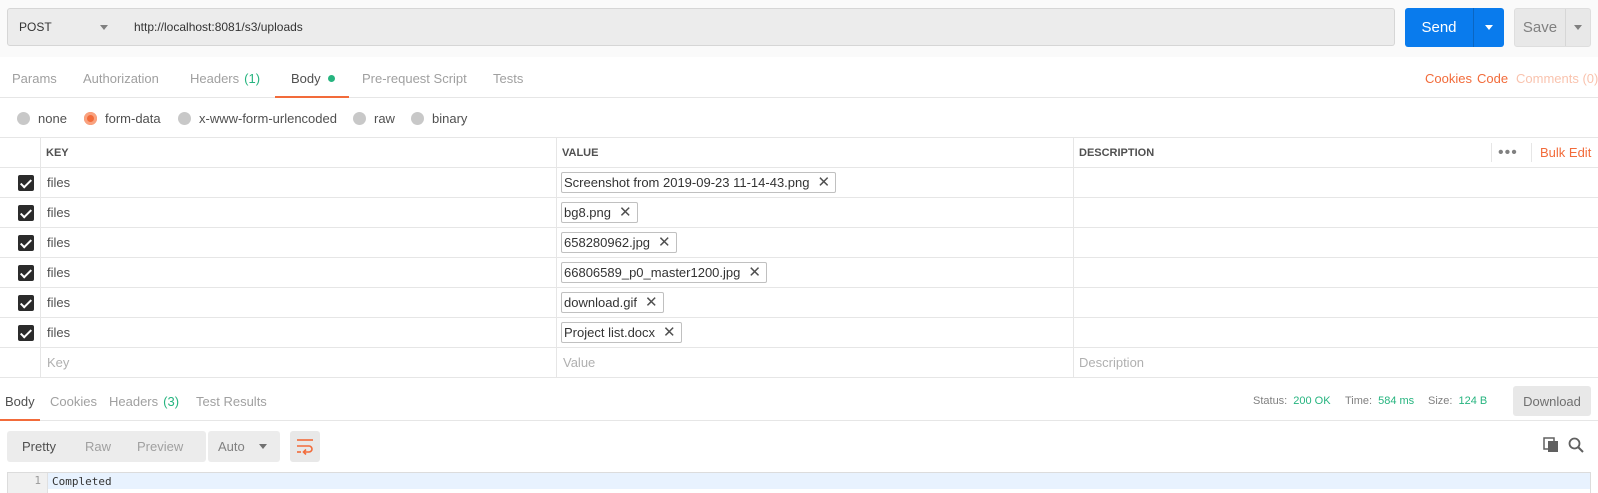 This screenshot has height=493, width=1598. Describe the element at coordinates (1492, 78) in the screenshot. I see `code-link: Code` at that location.